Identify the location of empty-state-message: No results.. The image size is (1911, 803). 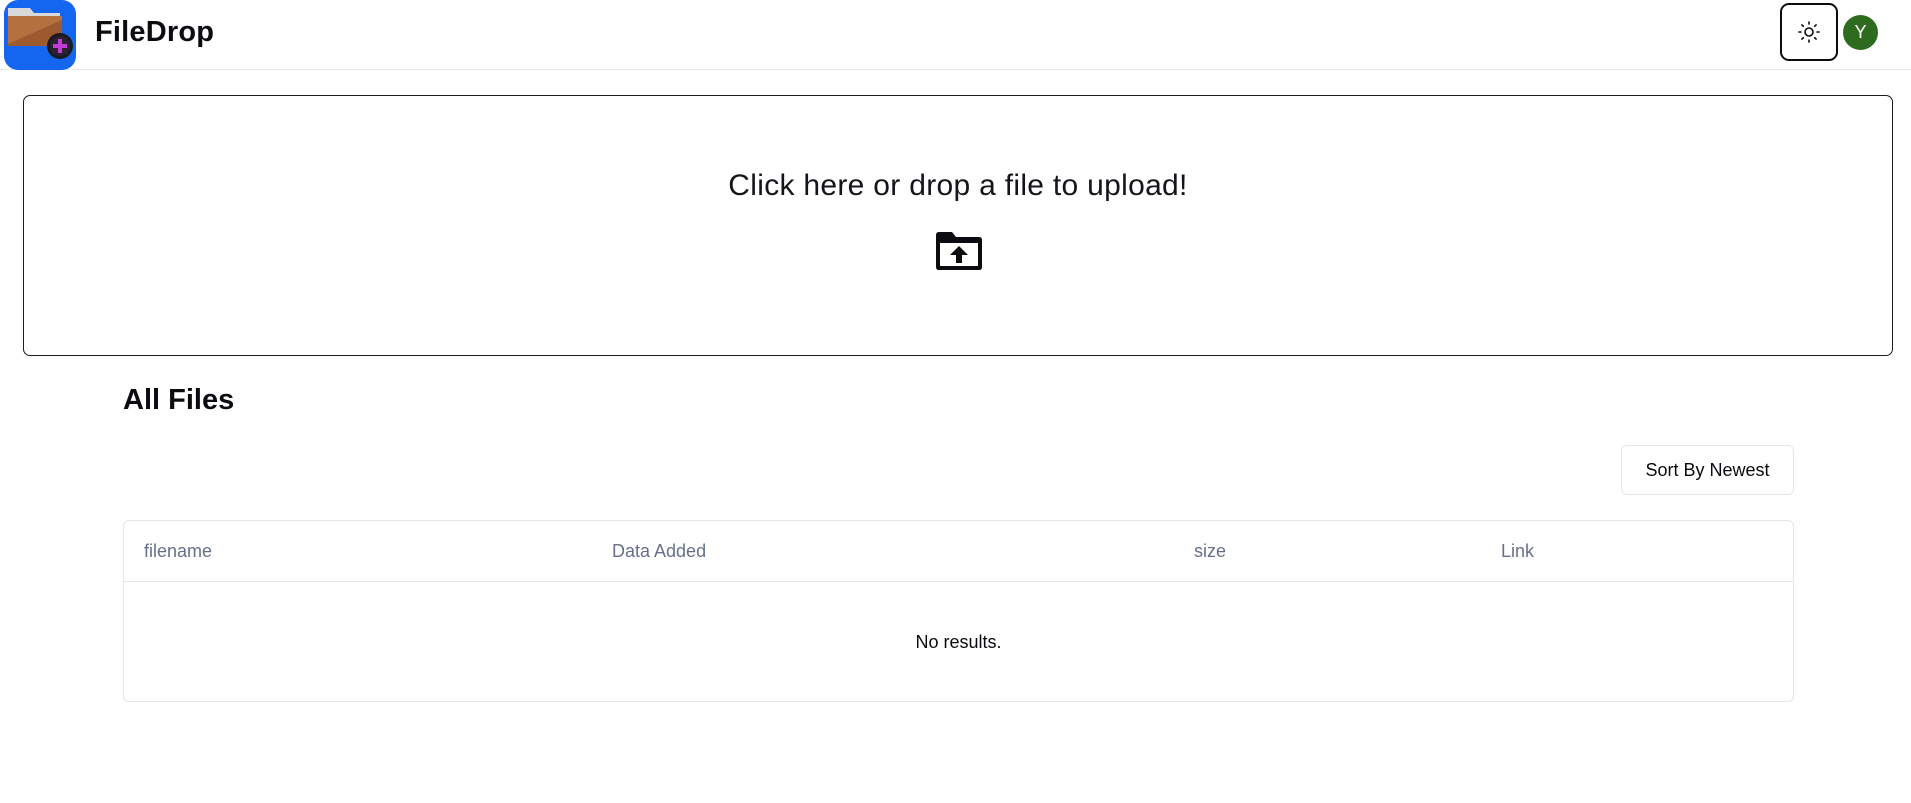
(958, 642).